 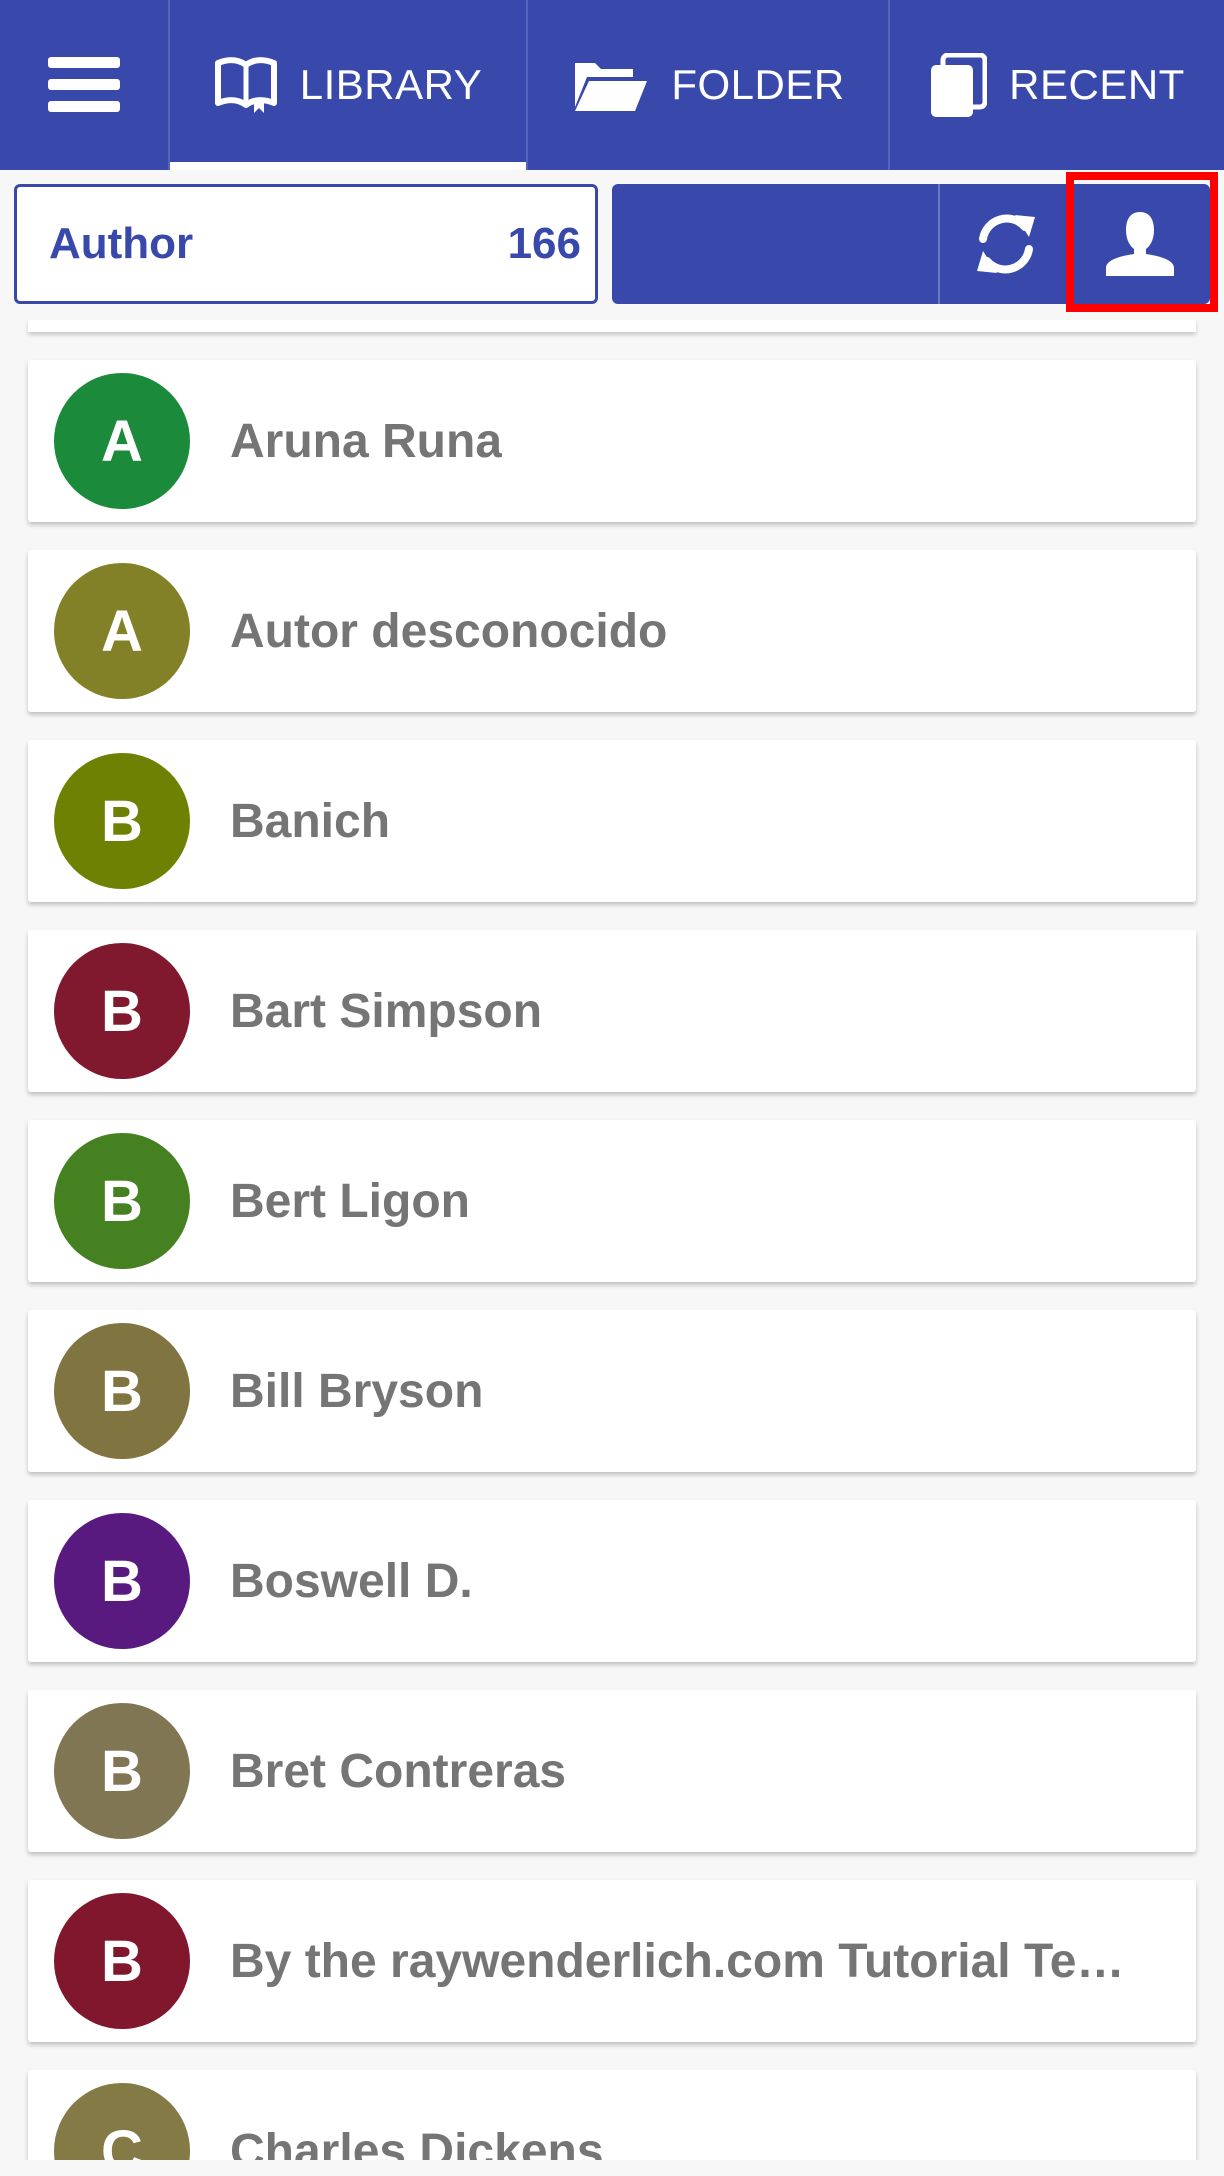 I want to click on filter-count: 166, so click(x=544, y=243).